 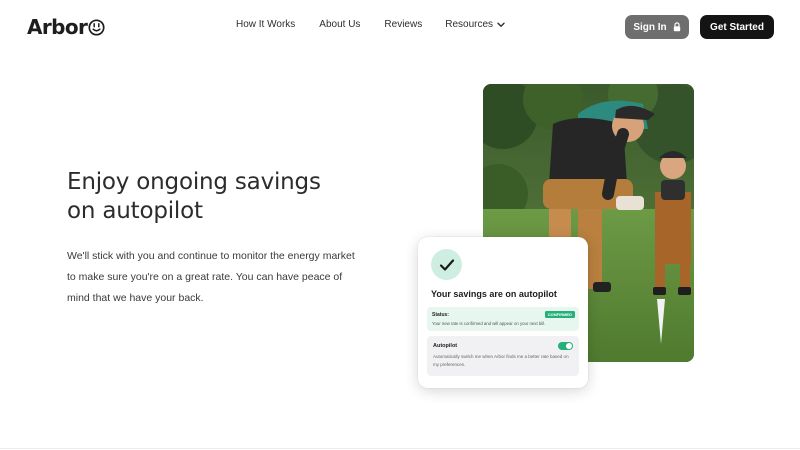 I want to click on sign-in-label: Sign In, so click(x=650, y=27).